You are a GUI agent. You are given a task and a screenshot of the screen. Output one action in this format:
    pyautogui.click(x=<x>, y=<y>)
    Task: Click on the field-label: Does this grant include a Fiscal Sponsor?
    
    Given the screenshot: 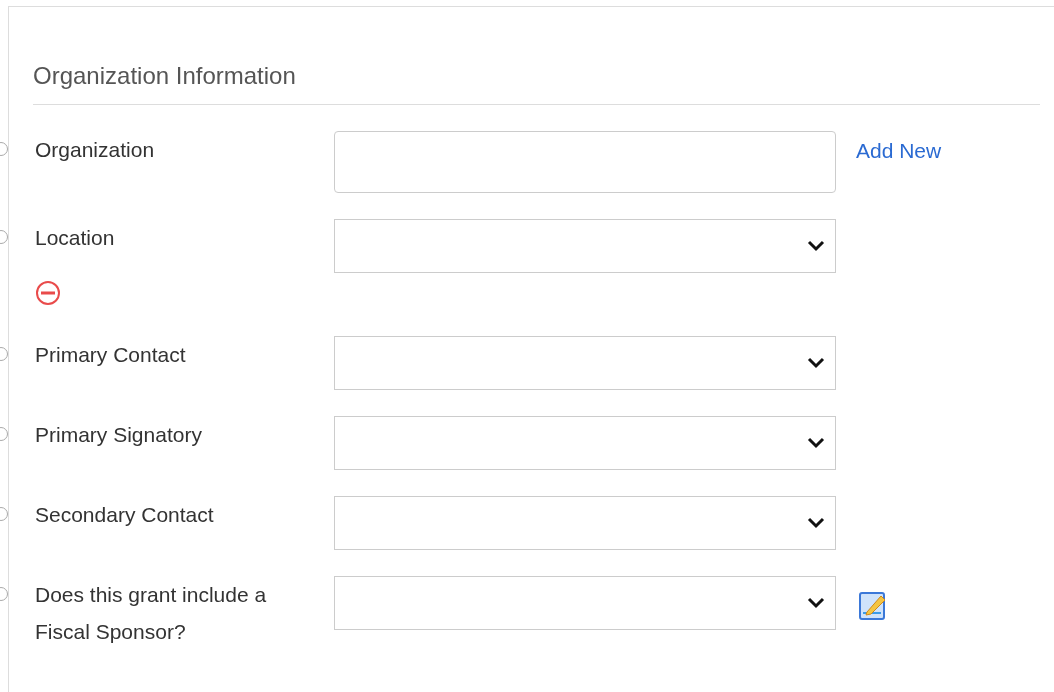 What is the action you would take?
    pyautogui.click(x=151, y=613)
    